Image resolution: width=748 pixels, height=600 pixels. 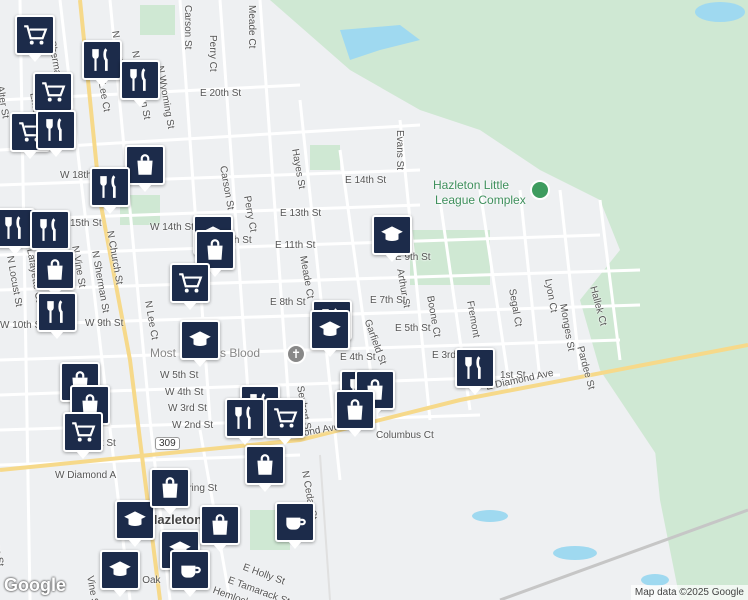 What do you see at coordinates (167, 443) in the screenshot?
I see `highway-shield: 309` at bounding box center [167, 443].